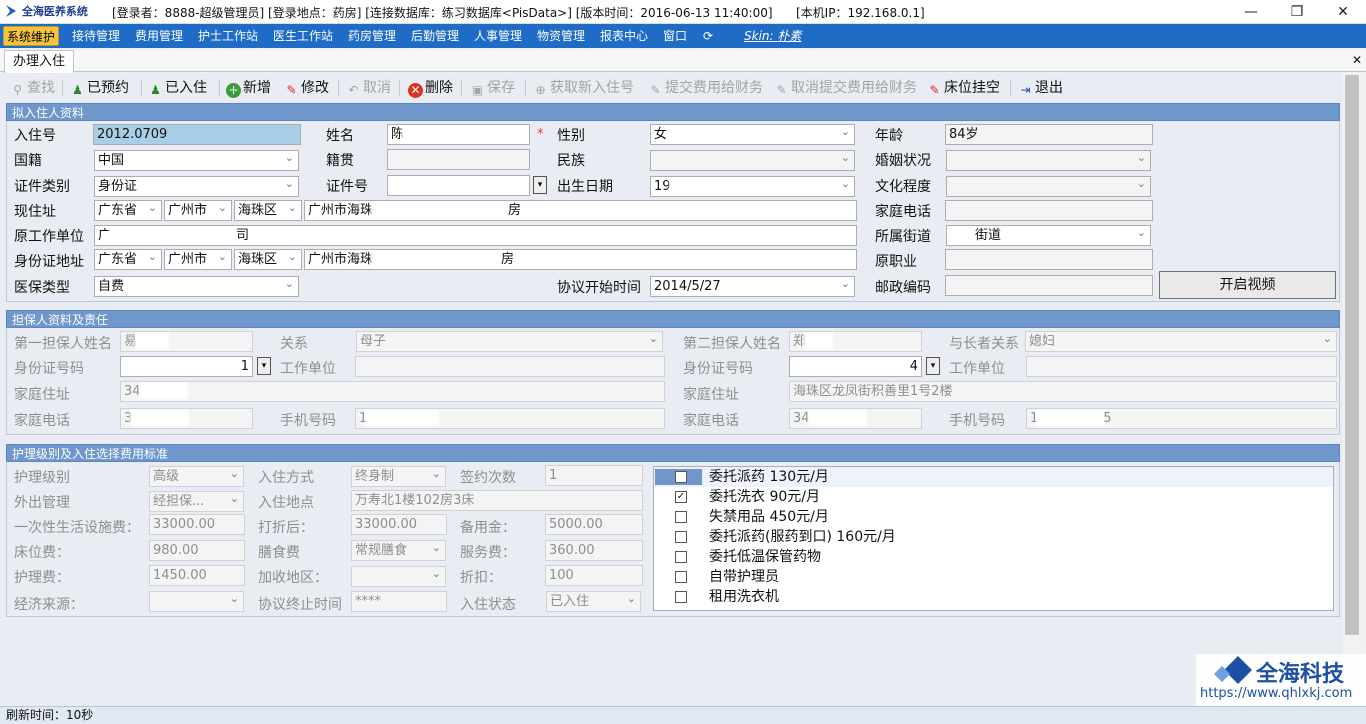 The image size is (1366, 724). Describe the element at coordinates (1352, 355) in the screenshot. I see `scrollbar-thumb` at that location.